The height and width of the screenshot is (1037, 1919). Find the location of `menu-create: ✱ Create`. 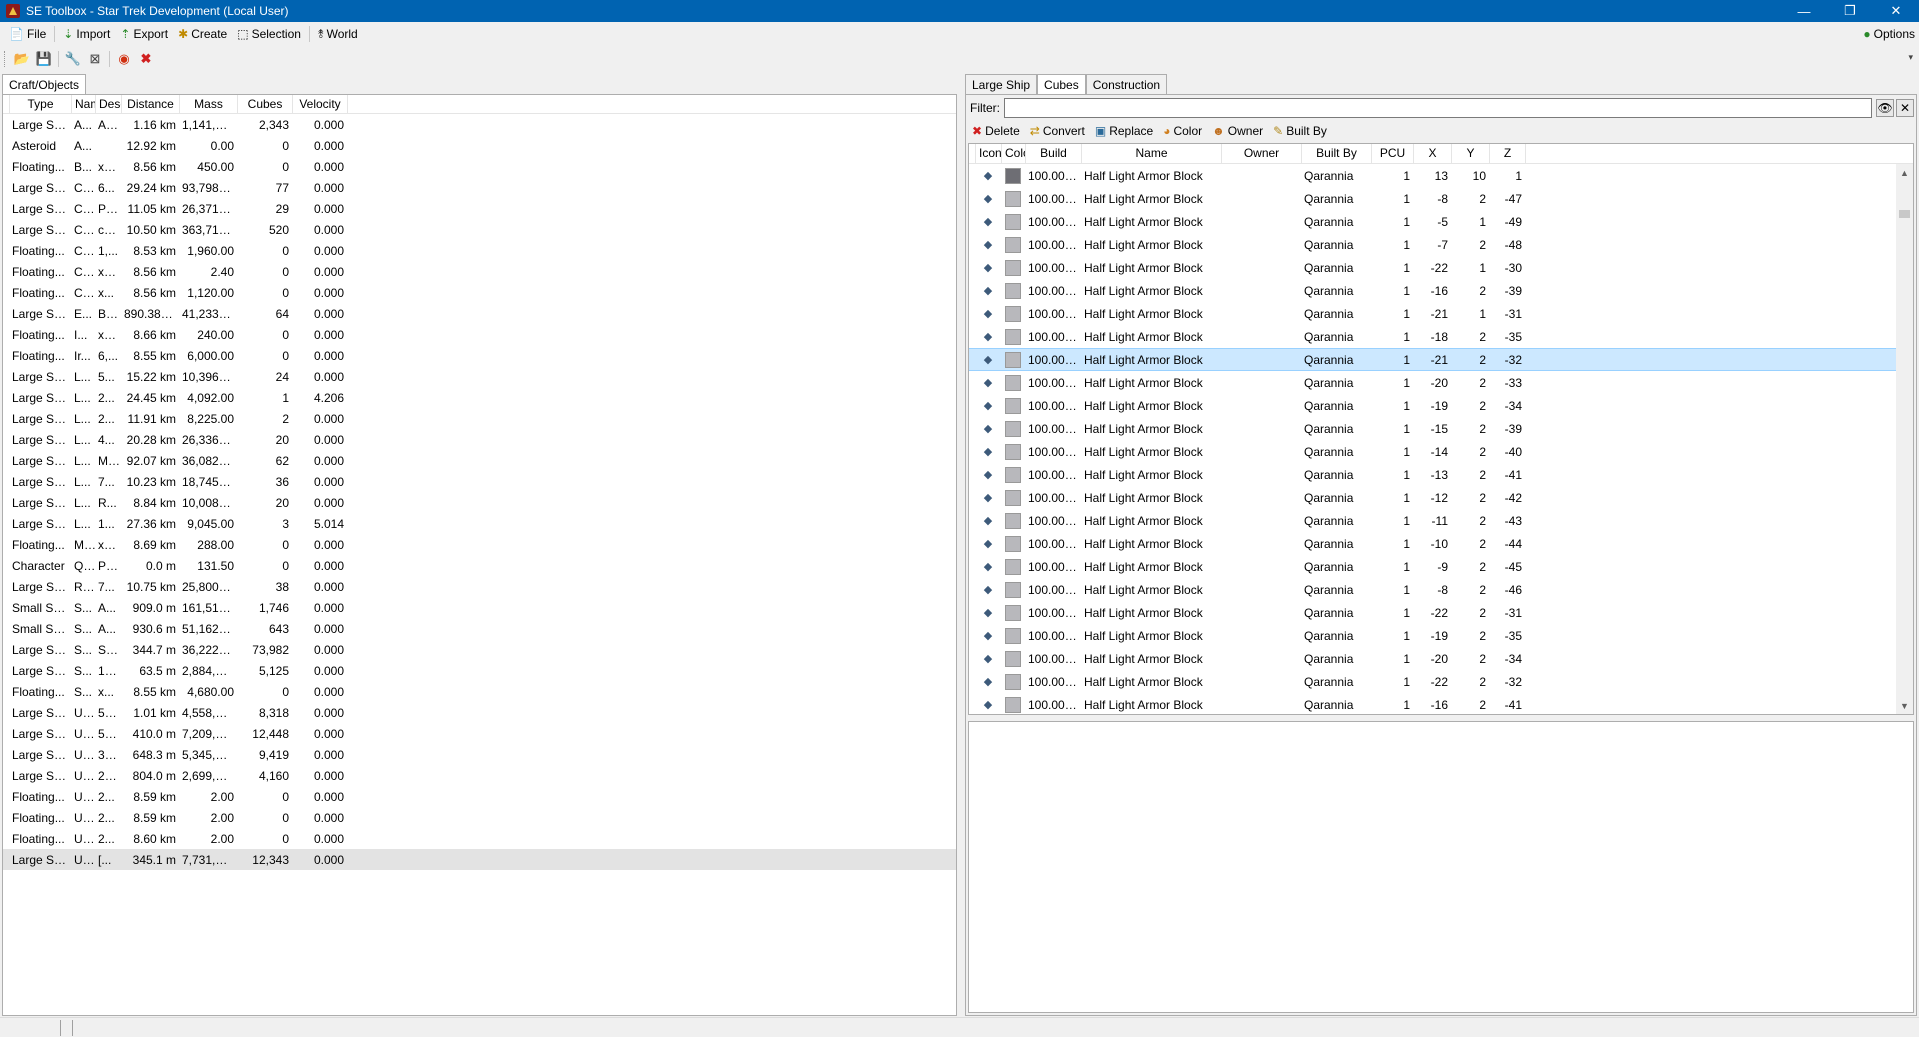

menu-create: ✱ Create is located at coordinates (202, 34).